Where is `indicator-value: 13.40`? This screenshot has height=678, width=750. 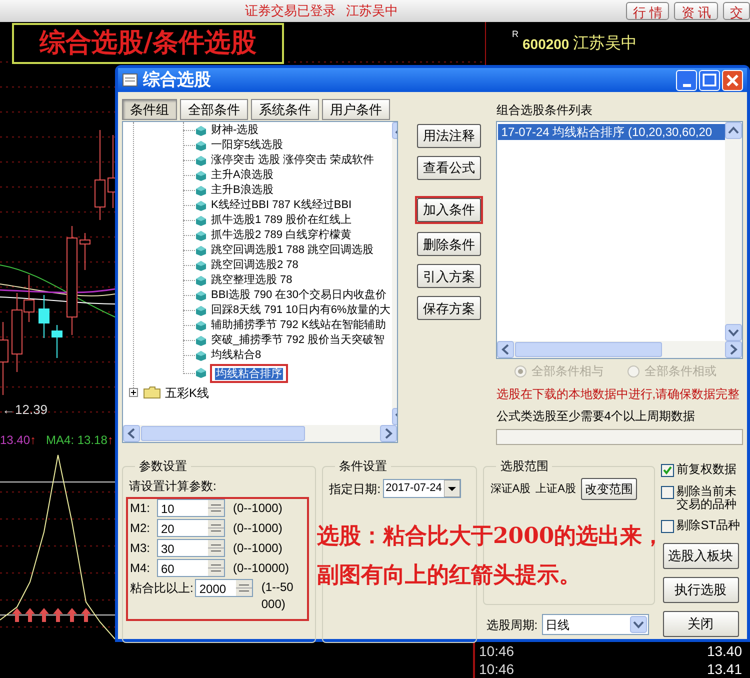 indicator-value: 13.40 is located at coordinates (15, 440).